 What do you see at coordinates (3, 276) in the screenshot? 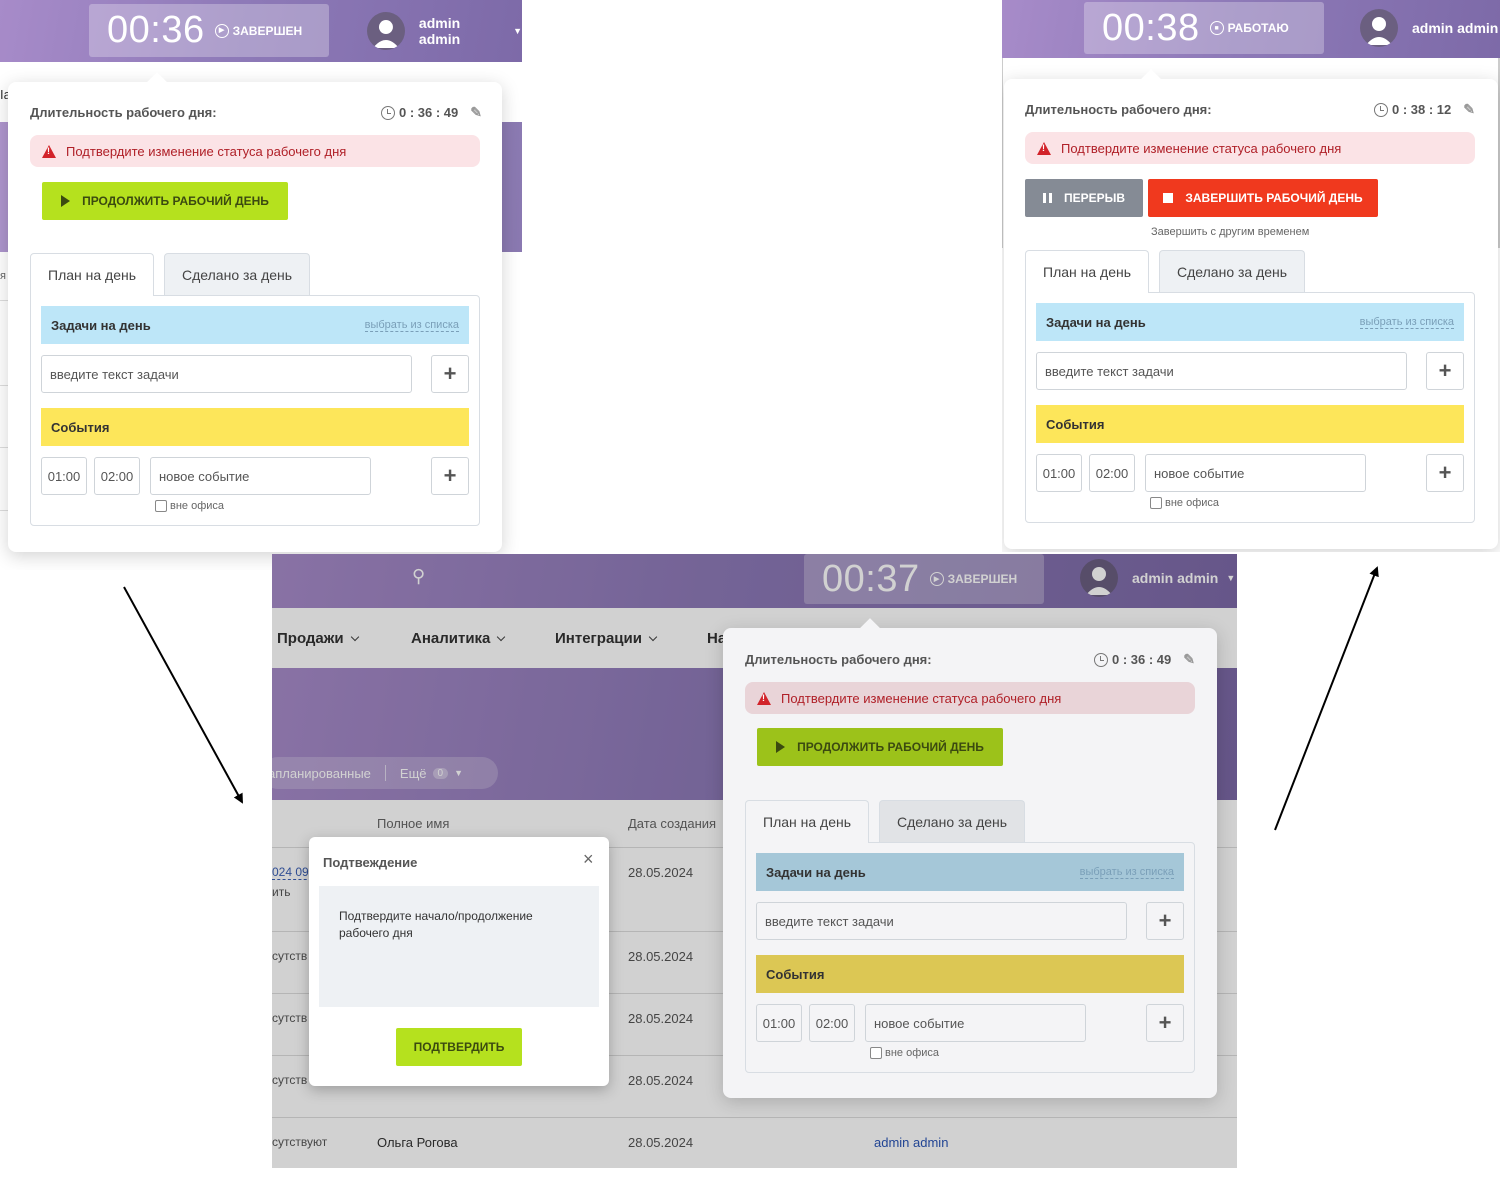
I see `cut-text: я` at bounding box center [3, 276].